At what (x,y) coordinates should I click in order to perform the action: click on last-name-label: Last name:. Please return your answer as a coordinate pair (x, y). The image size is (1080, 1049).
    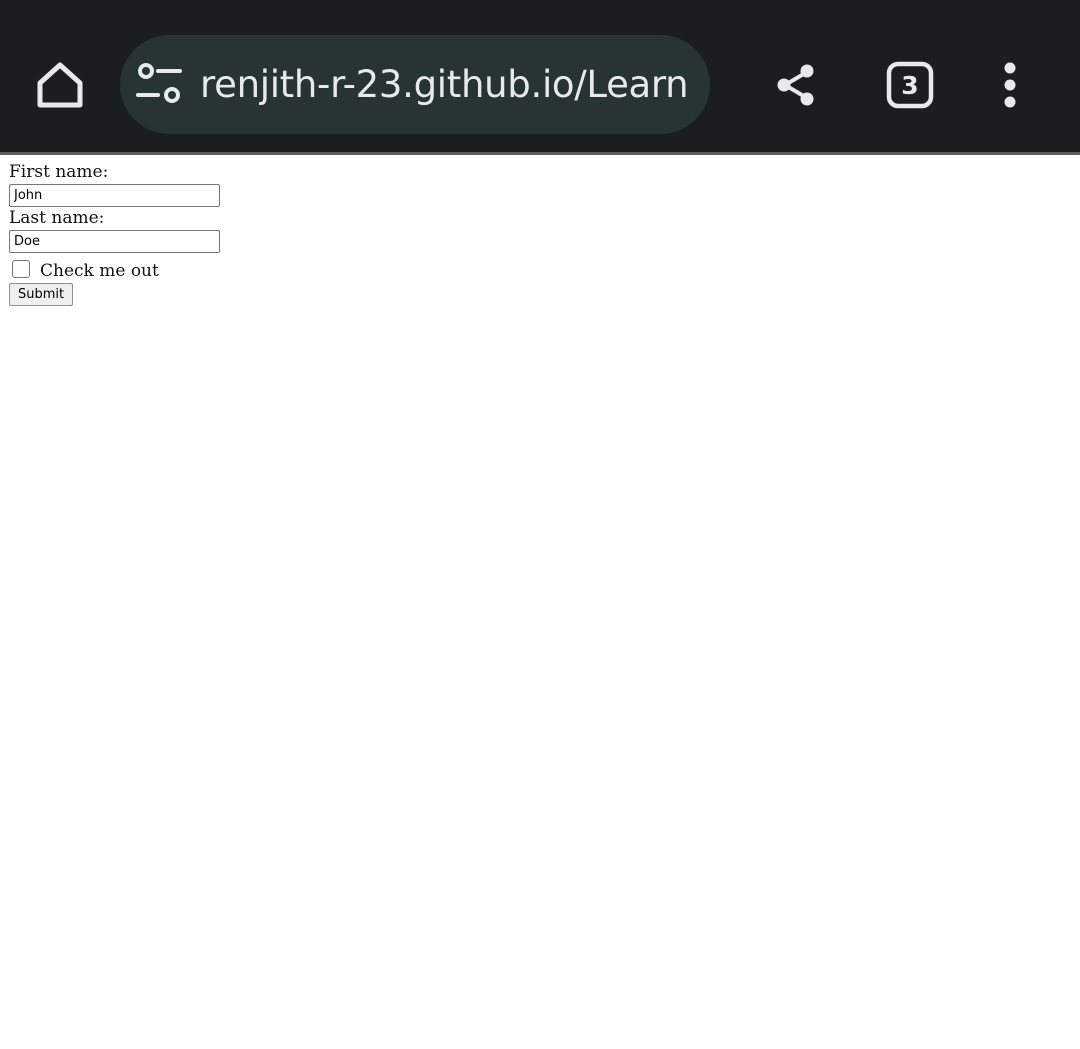
    Looking at the image, I should click on (57, 218).